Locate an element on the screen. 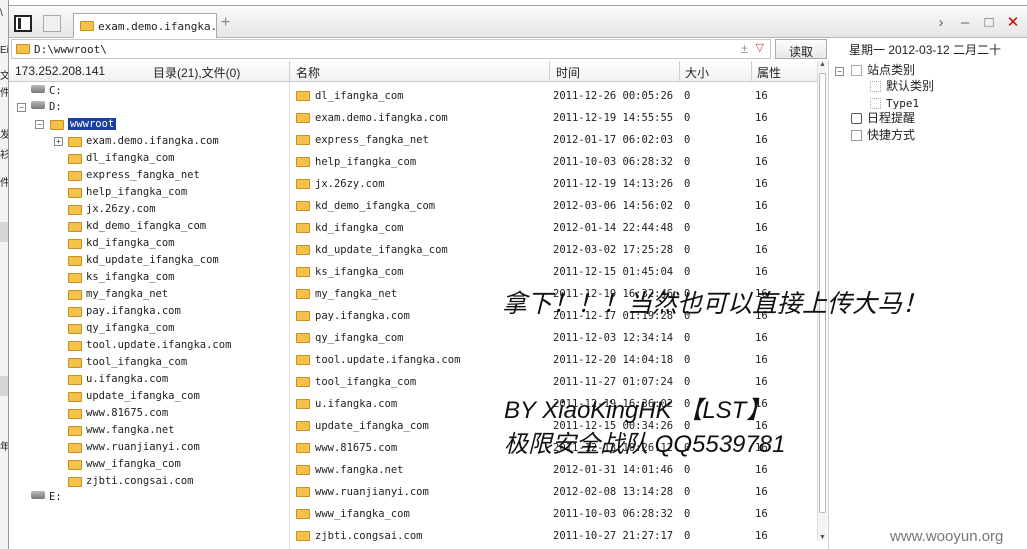 The image size is (1027, 549). scroll-up-icon: ▲ is located at coordinates (822, 64).